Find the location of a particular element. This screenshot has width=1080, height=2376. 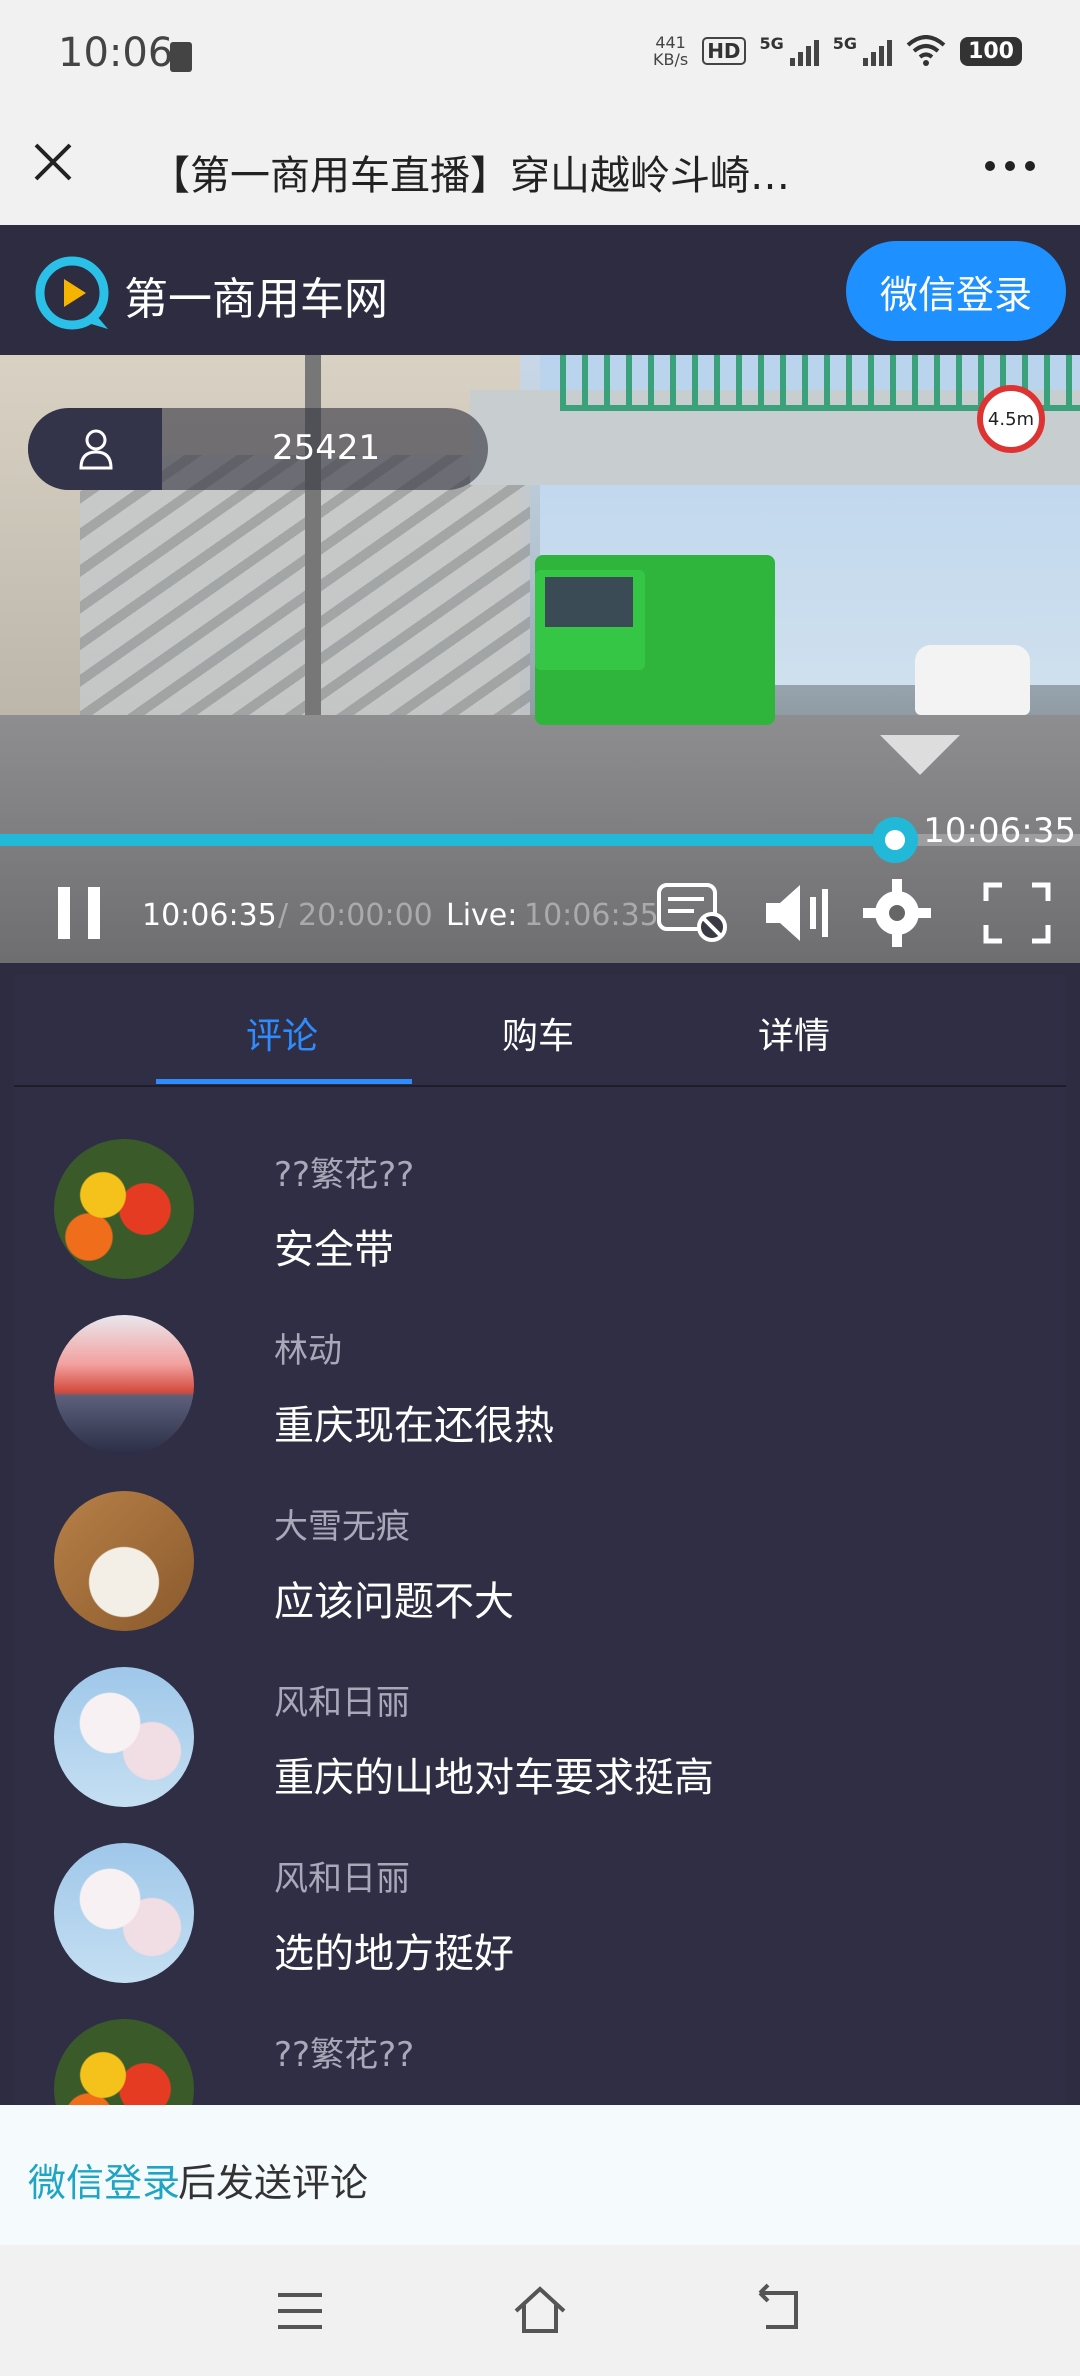

hd-icon: HD is located at coordinates (724, 51).